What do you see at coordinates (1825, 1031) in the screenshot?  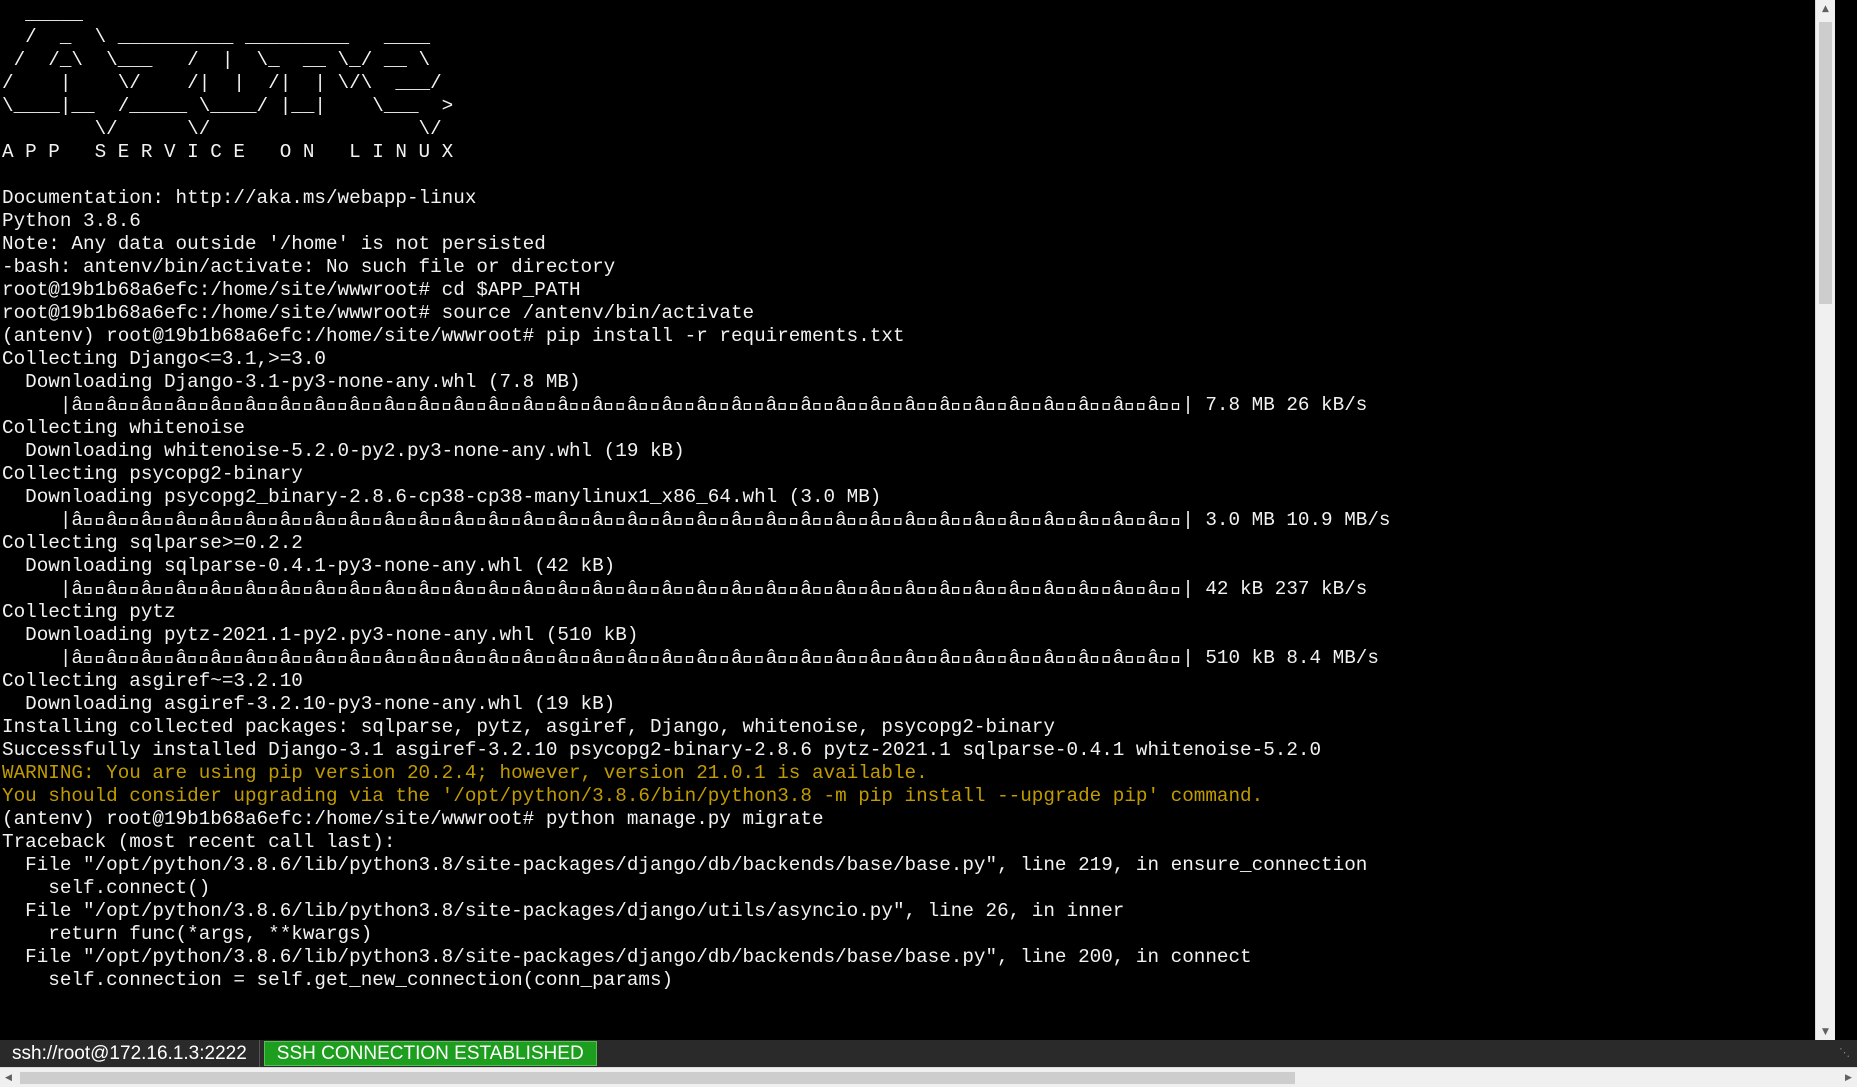 I see `scroll-down-icon: ▼` at bounding box center [1825, 1031].